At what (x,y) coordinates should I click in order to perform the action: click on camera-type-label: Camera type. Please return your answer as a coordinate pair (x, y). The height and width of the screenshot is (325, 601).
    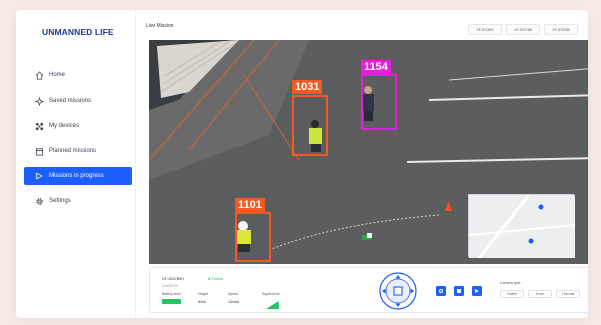
    Looking at the image, I should click on (510, 283).